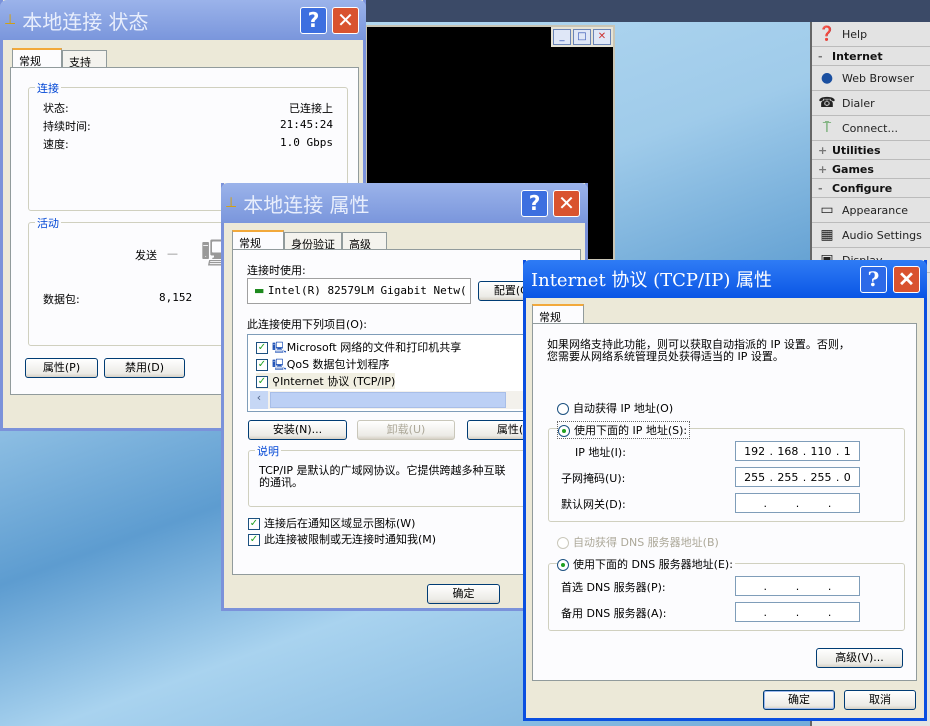  I want to click on speed-value: 1.0 Gbps, so click(306, 142).